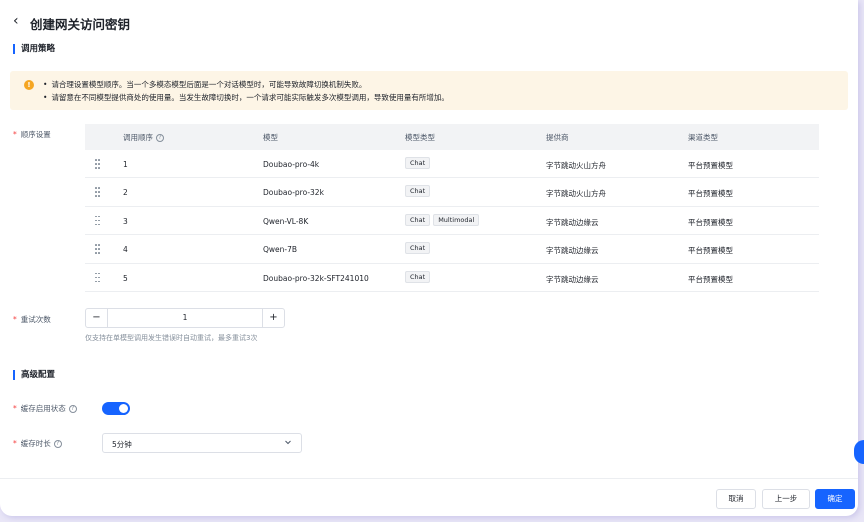 The image size is (864, 522). What do you see at coordinates (45, 408) in the screenshot?
I see `cache-status-label: * 缓存启用状态?` at bounding box center [45, 408].